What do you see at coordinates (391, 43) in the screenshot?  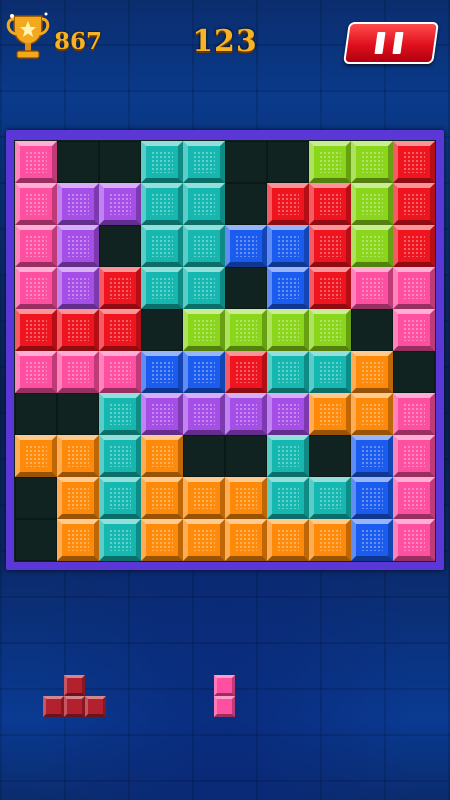 I see `pause-button` at bounding box center [391, 43].